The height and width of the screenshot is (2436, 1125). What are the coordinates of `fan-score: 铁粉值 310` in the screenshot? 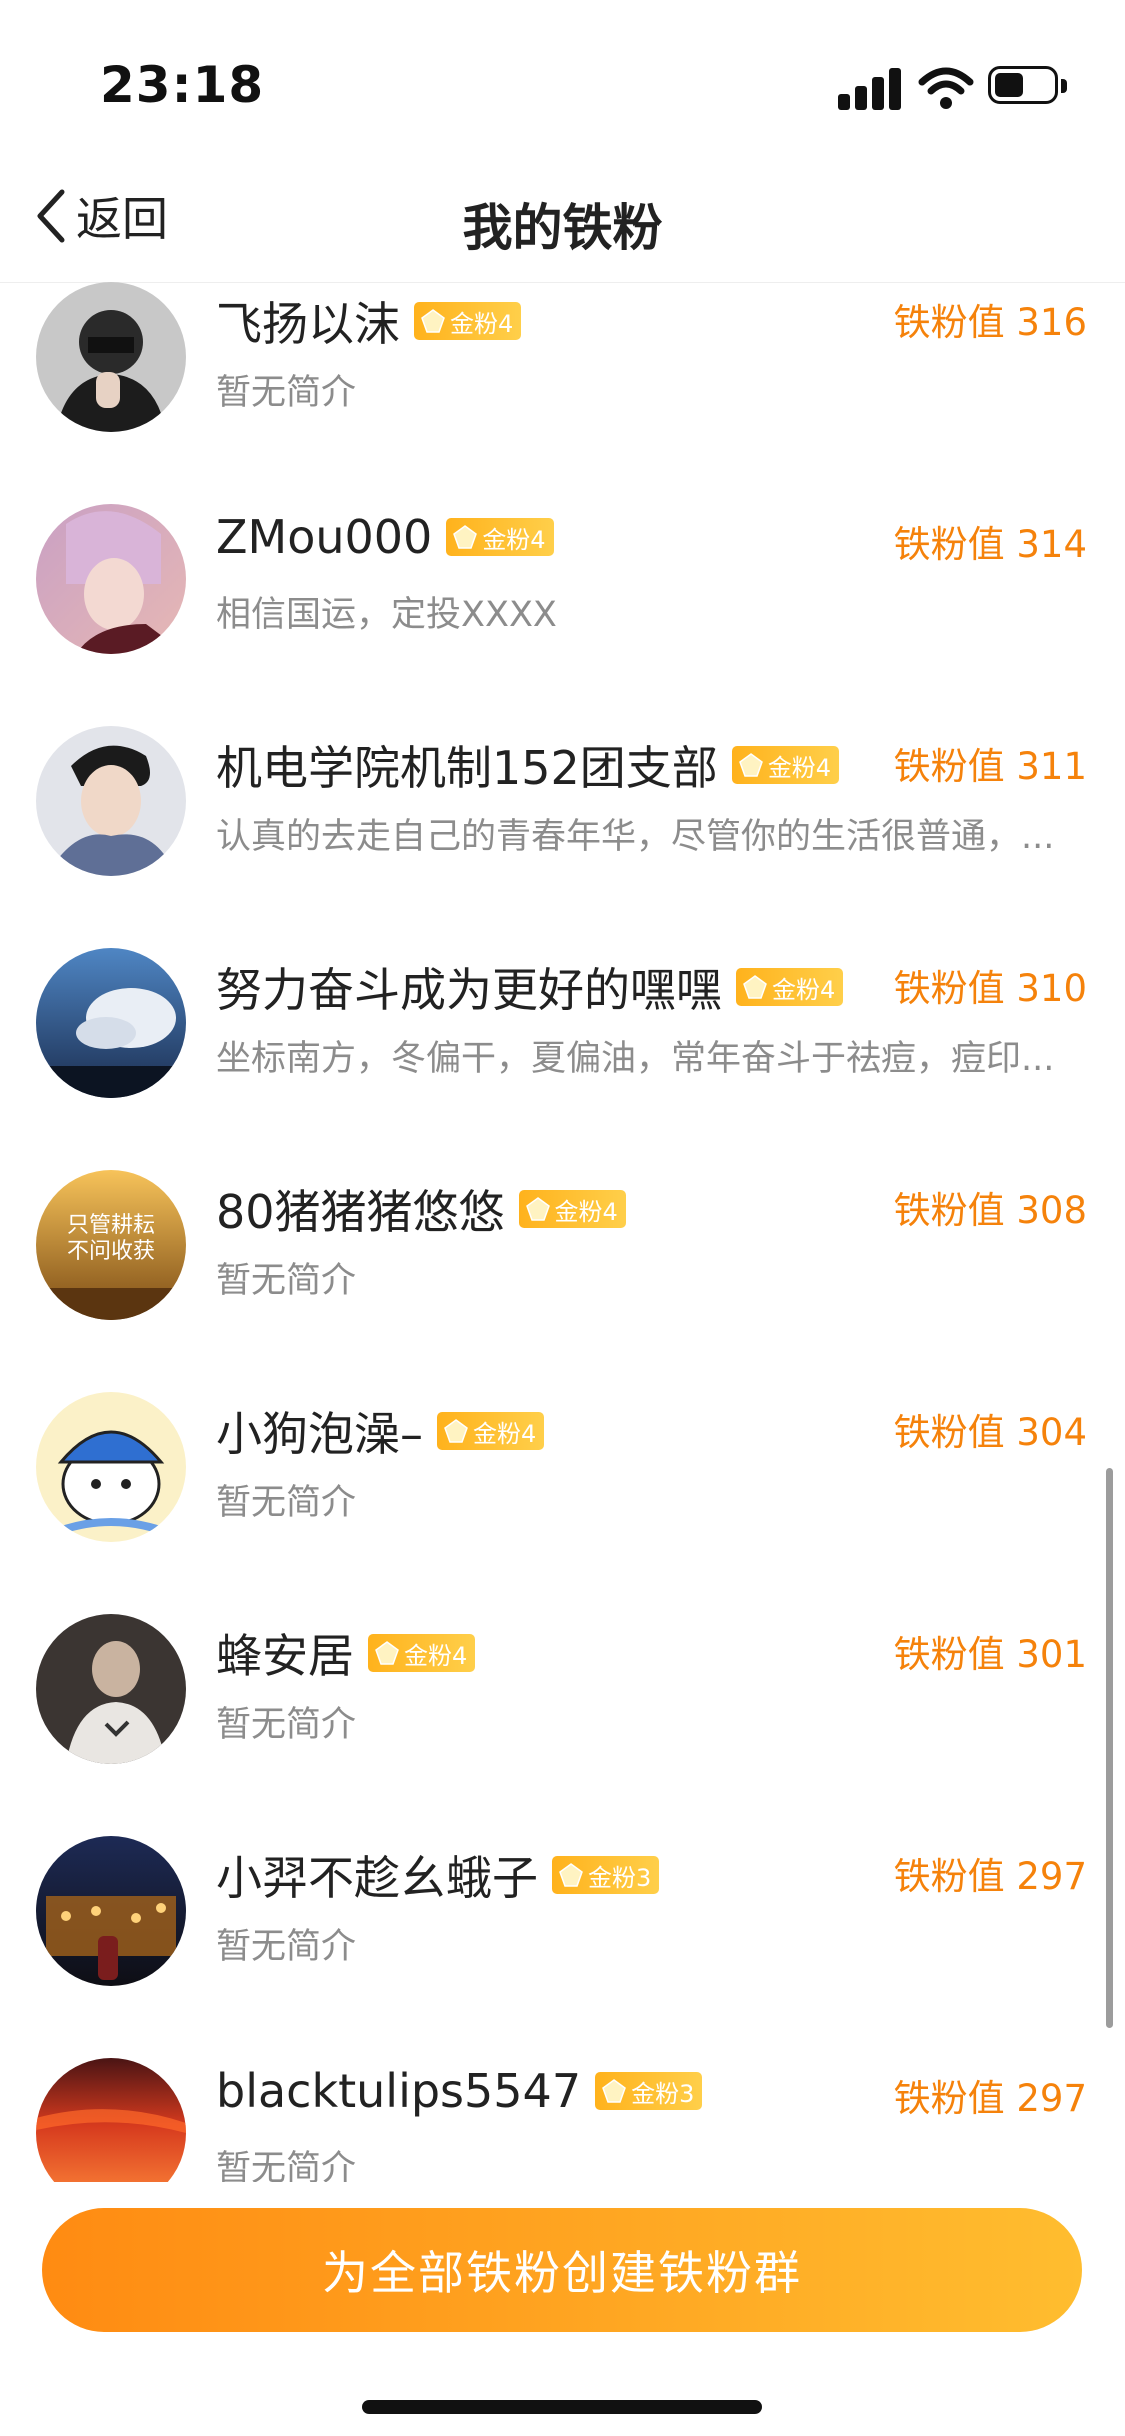 It's located at (990, 988).